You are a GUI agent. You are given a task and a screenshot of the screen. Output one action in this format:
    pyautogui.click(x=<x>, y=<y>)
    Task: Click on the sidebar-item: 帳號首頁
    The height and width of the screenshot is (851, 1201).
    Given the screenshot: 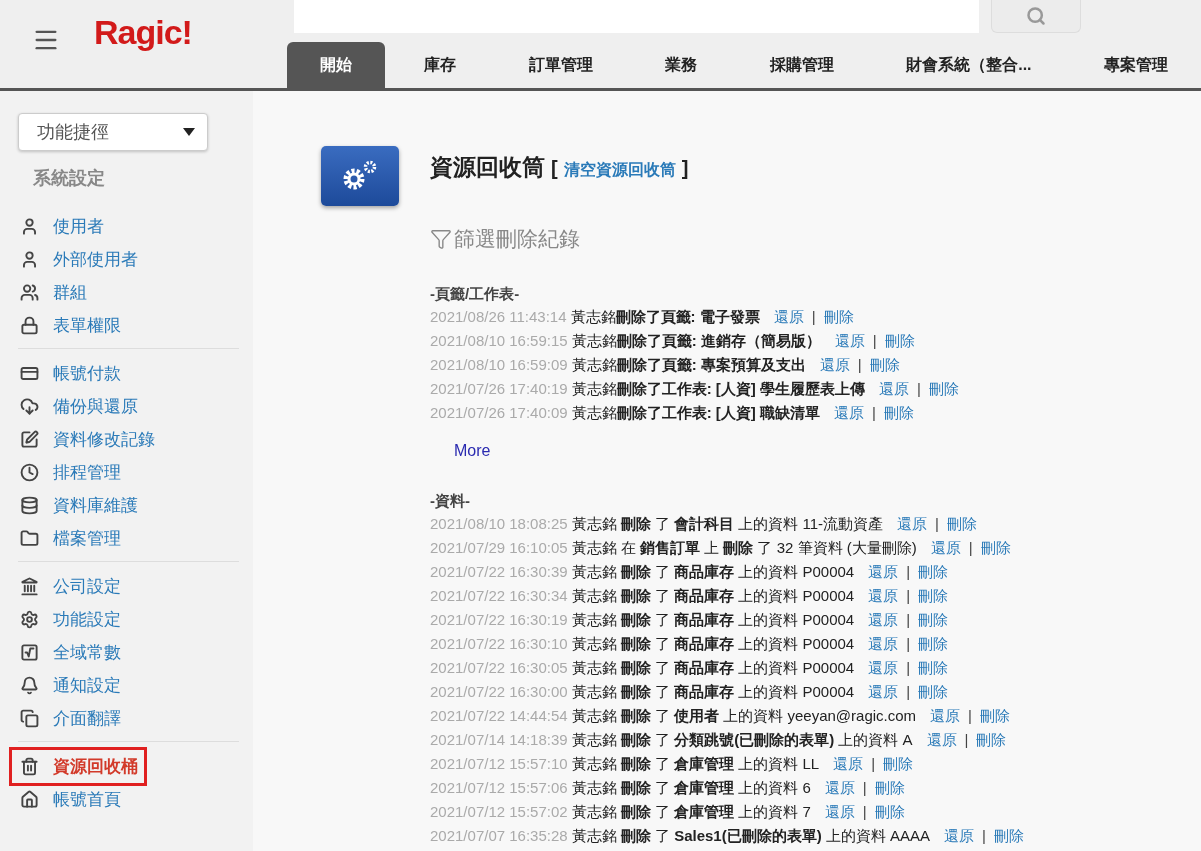 What is the action you would take?
    pyautogui.click(x=72, y=799)
    